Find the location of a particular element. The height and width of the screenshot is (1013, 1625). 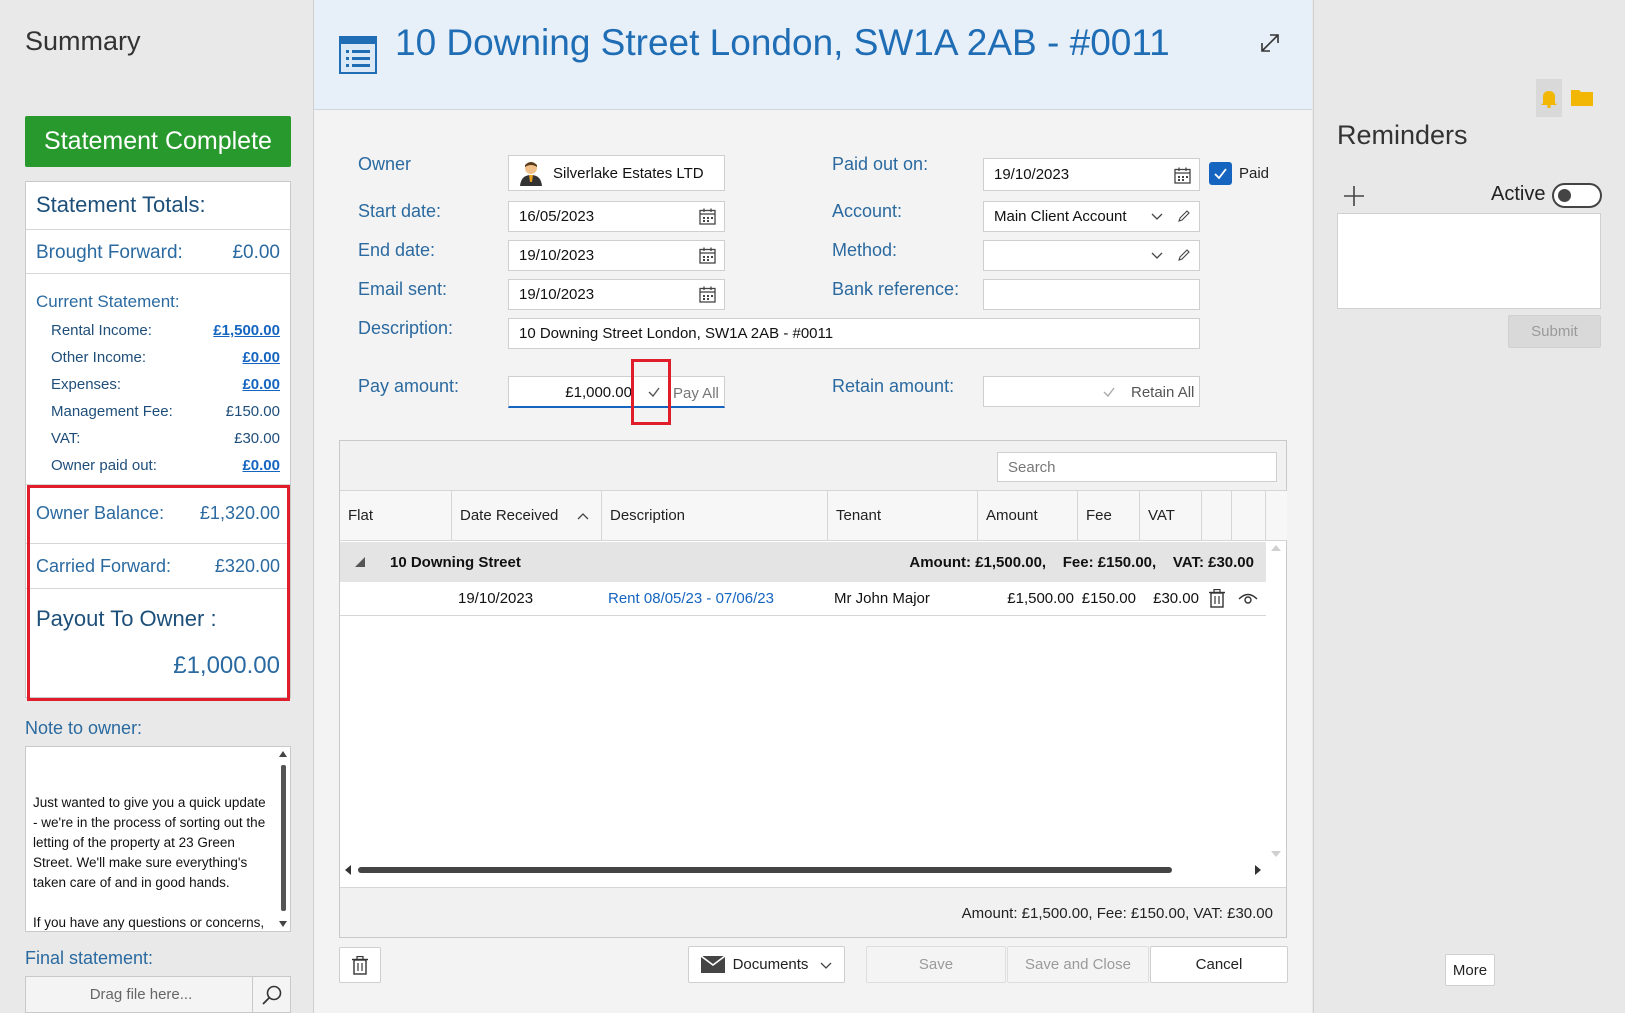

totals-heading: Statement Totals: is located at coordinates (158, 206).